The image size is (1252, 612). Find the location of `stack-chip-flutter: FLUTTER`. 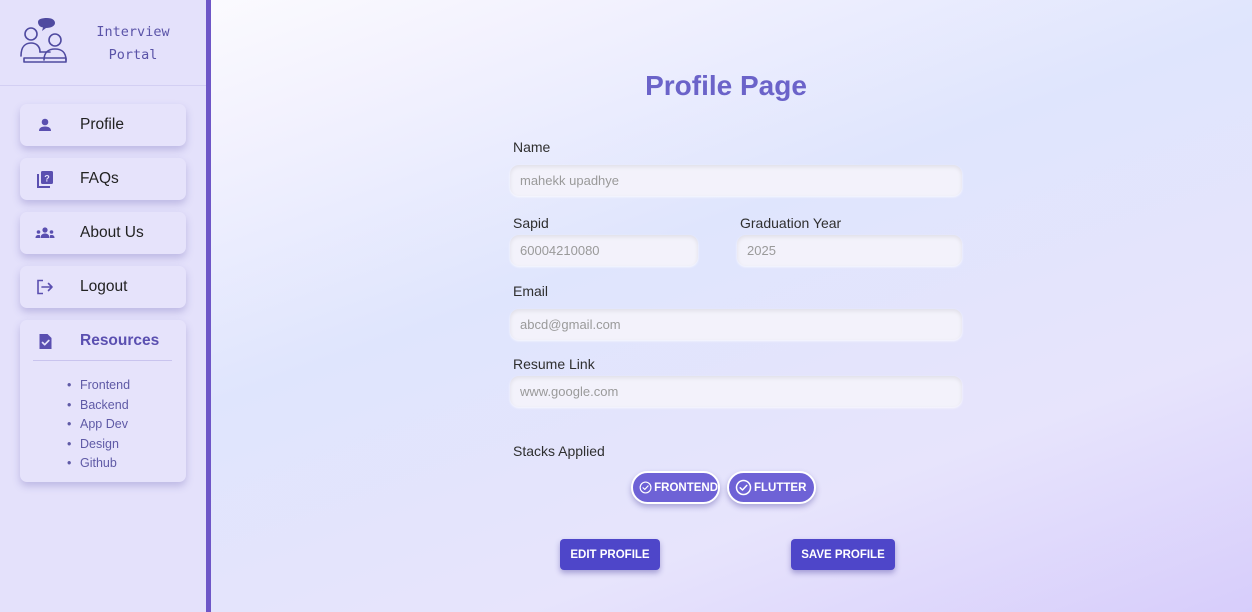

stack-chip-flutter: FLUTTER is located at coordinates (771, 487).